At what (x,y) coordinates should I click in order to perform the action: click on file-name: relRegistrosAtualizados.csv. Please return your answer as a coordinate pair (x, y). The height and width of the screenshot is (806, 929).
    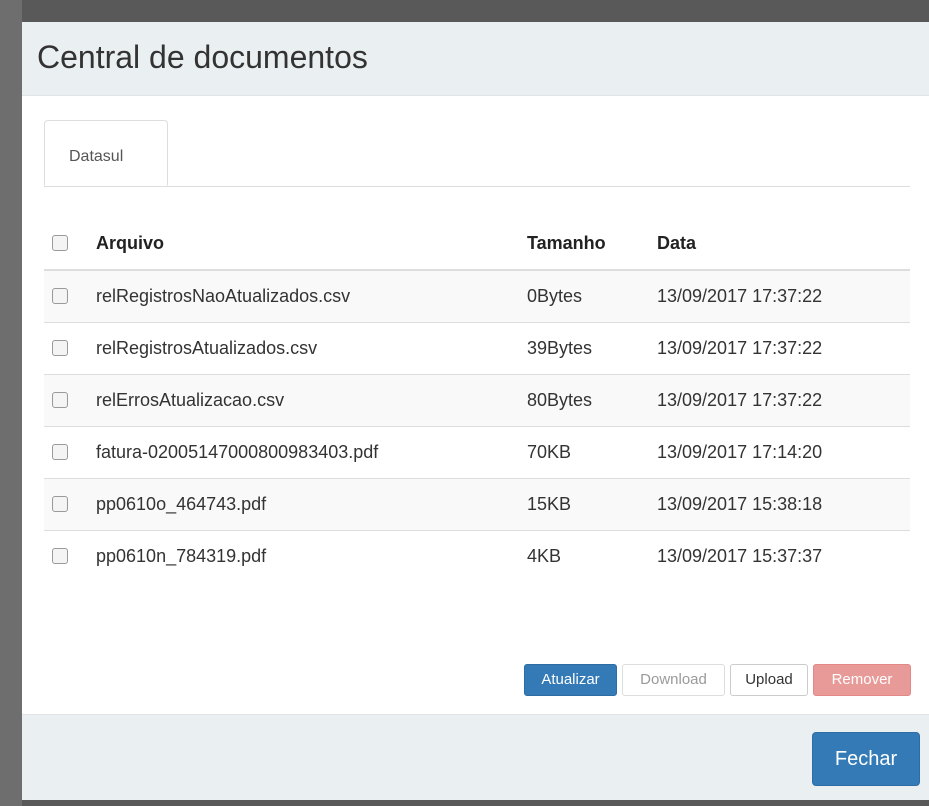
    Looking at the image, I should click on (207, 348).